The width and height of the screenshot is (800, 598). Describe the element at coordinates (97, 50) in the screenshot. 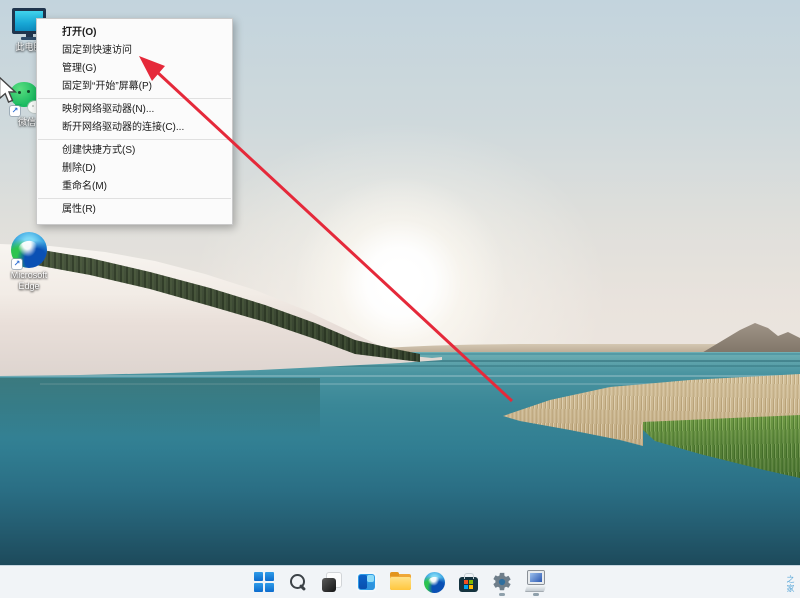

I see `menu-item-label: 固定到快速访问` at that location.